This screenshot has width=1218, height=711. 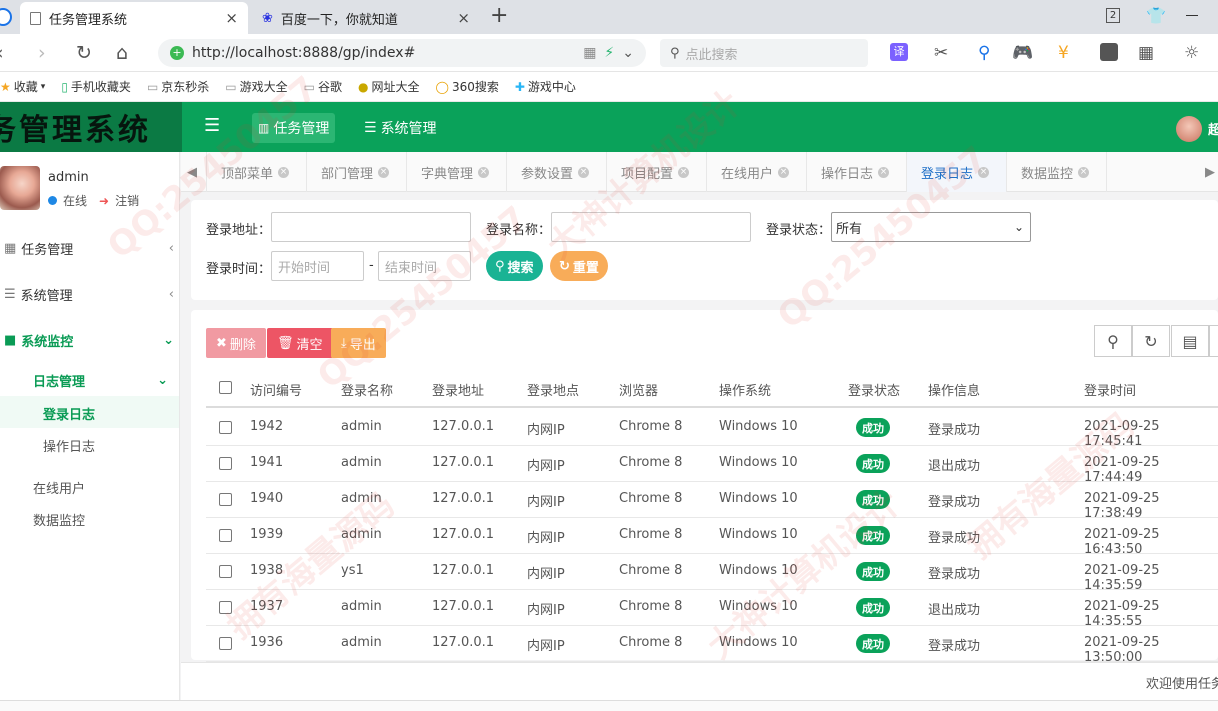 What do you see at coordinates (225, 387) in the screenshot?
I see `select-all-checkbox` at bounding box center [225, 387].